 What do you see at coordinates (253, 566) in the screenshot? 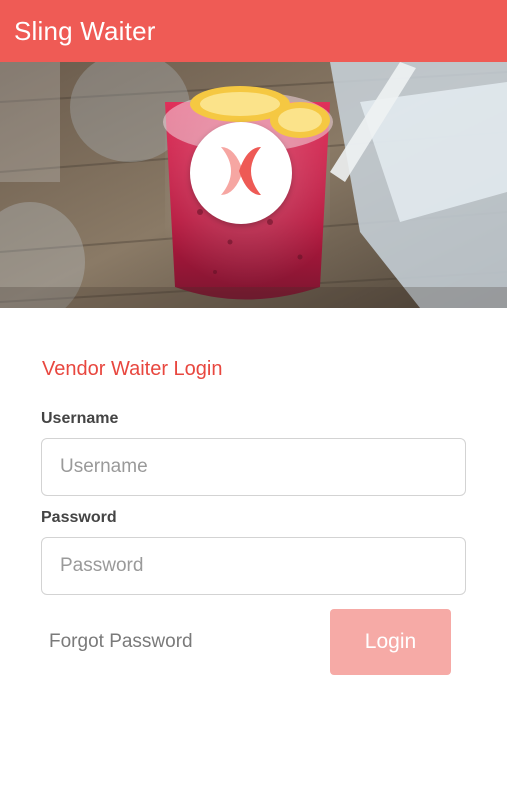
I see `password-input` at bounding box center [253, 566].